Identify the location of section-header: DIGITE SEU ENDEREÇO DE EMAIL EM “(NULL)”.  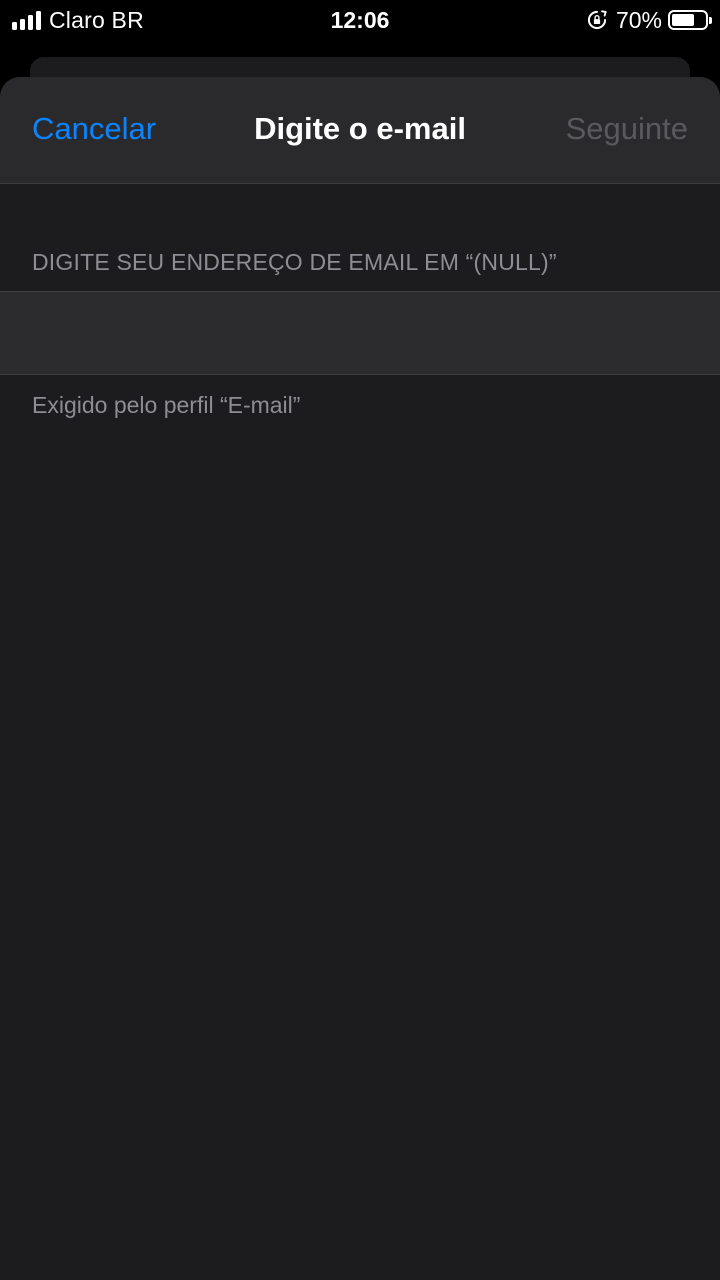
(294, 262).